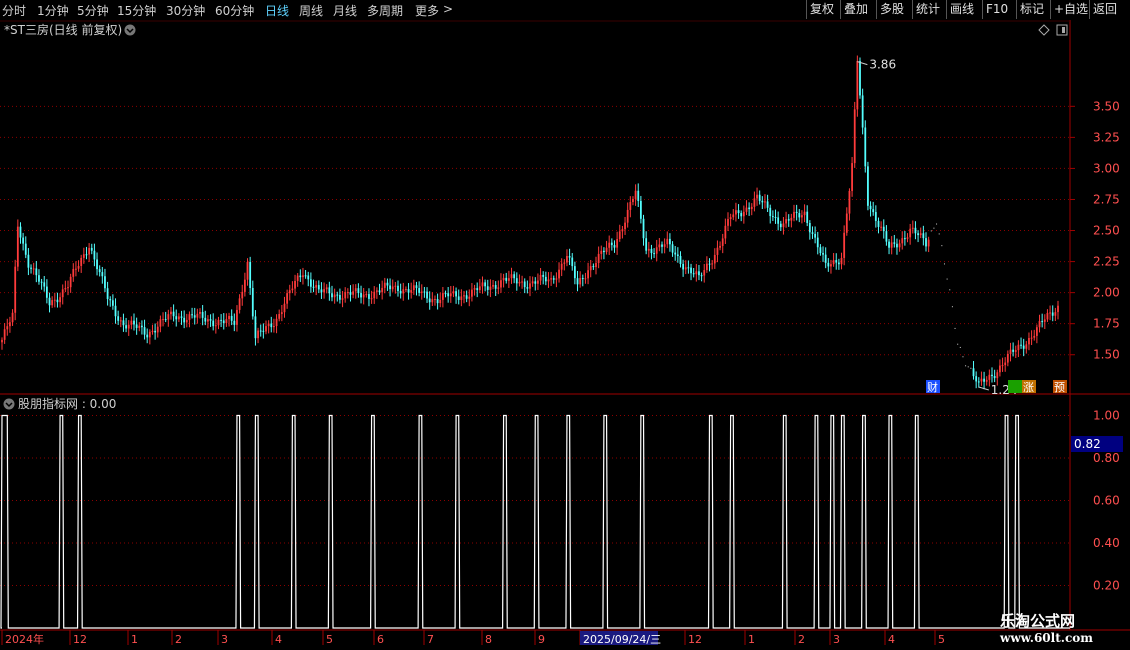 Image resolution: width=1130 pixels, height=650 pixels. What do you see at coordinates (1106, 293) in the screenshot?
I see `price-tick-label: 2.00` at bounding box center [1106, 293].